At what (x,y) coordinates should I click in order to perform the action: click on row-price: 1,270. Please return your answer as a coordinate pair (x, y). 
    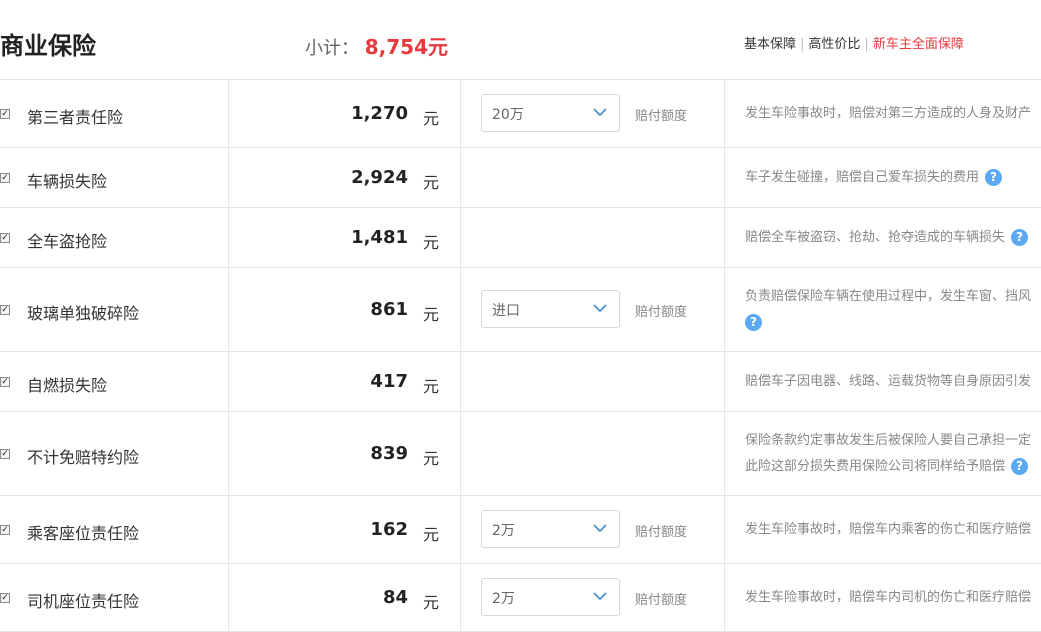
    Looking at the image, I should click on (379, 113).